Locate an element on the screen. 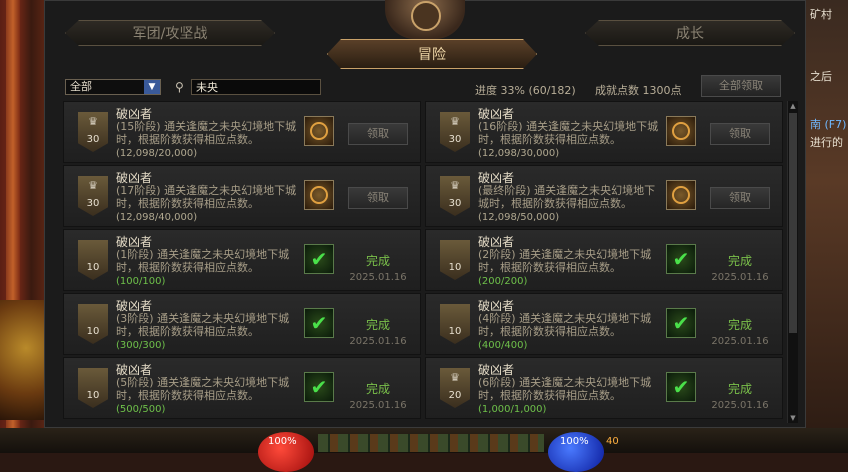  chevron-down-icon: ▼ is located at coordinates (152, 87).